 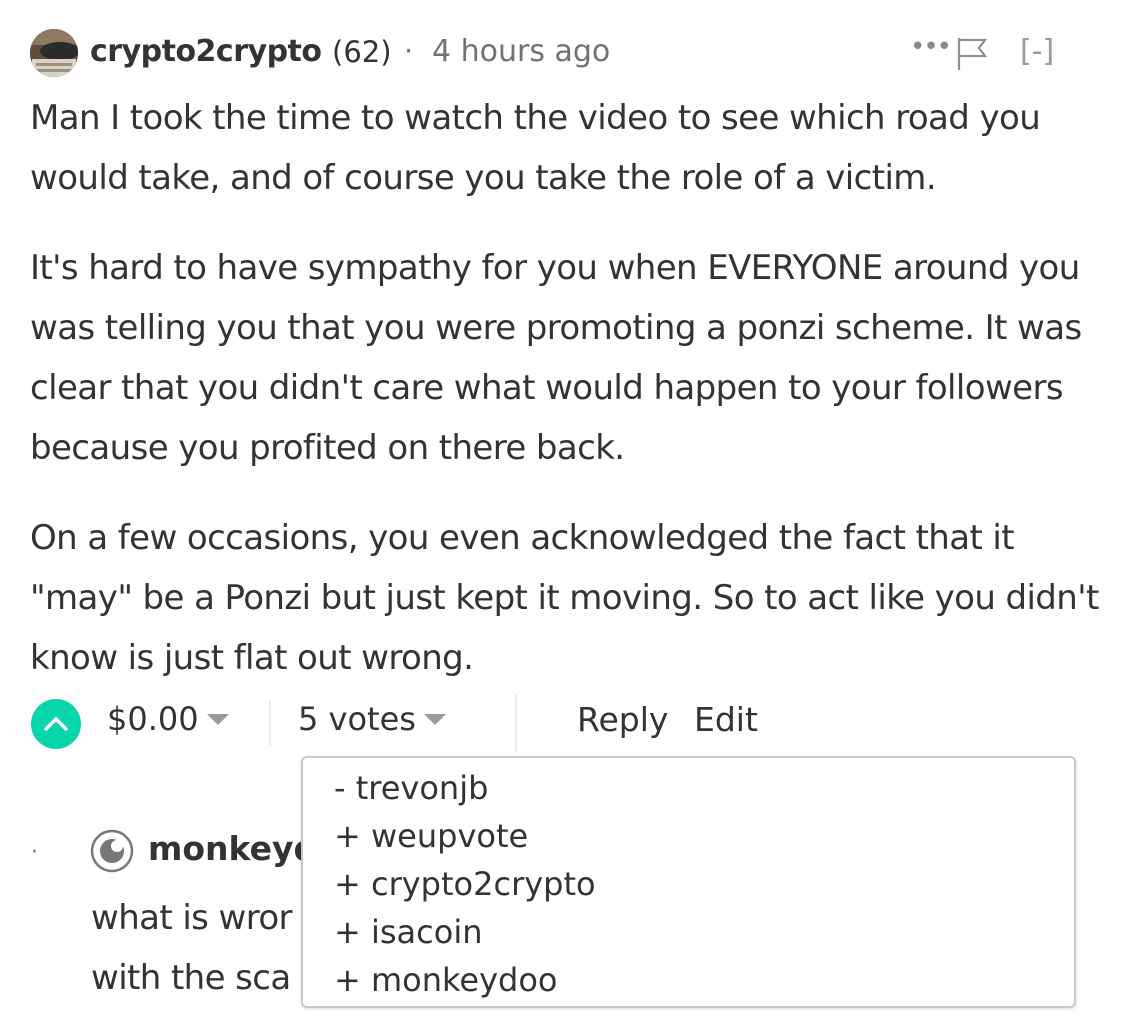 What do you see at coordinates (357, 719) in the screenshot?
I see `votes-count: 5 votes` at bounding box center [357, 719].